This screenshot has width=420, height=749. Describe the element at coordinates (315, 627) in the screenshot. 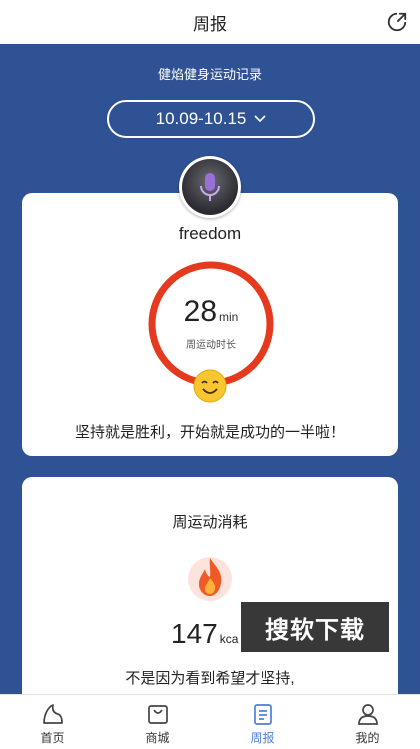

I see `watermark: 搜软下载` at that location.